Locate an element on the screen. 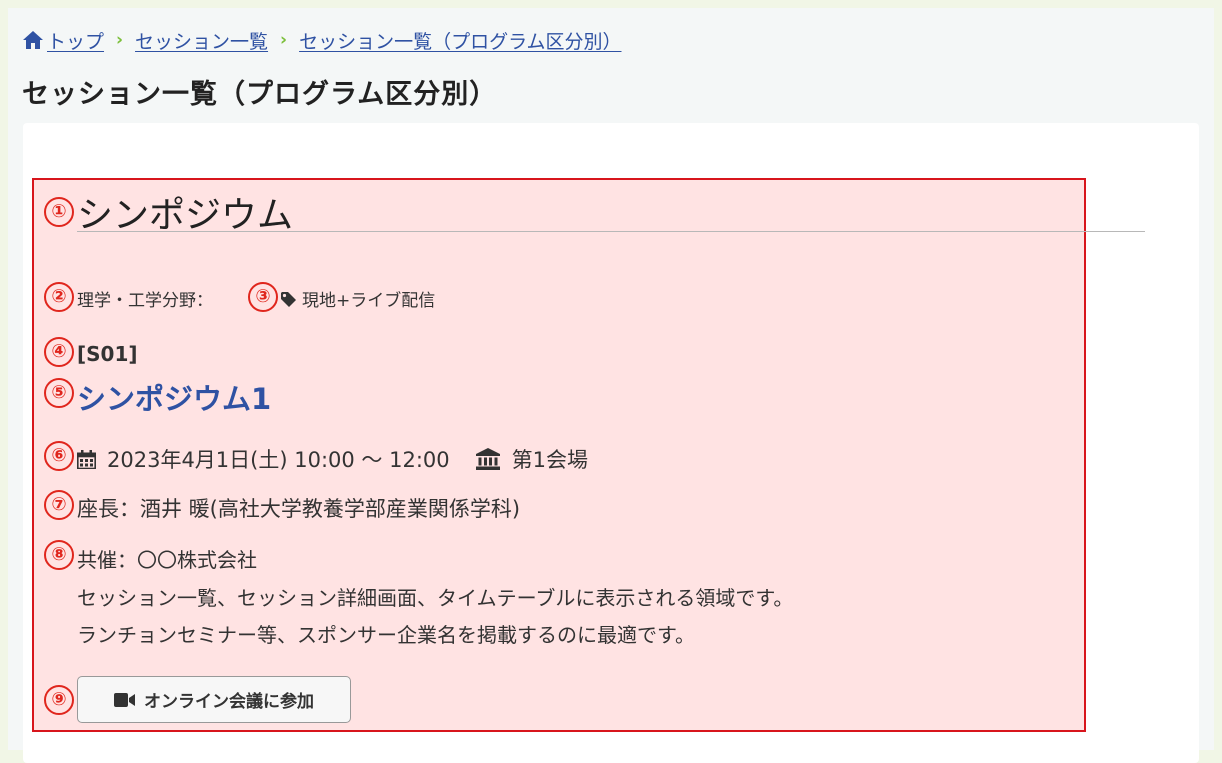 This screenshot has width=1222, height=763. session-datetime-venue: 2023年4月1日(土) 10:00 〜 12:00 第1会場 is located at coordinates (332, 459).